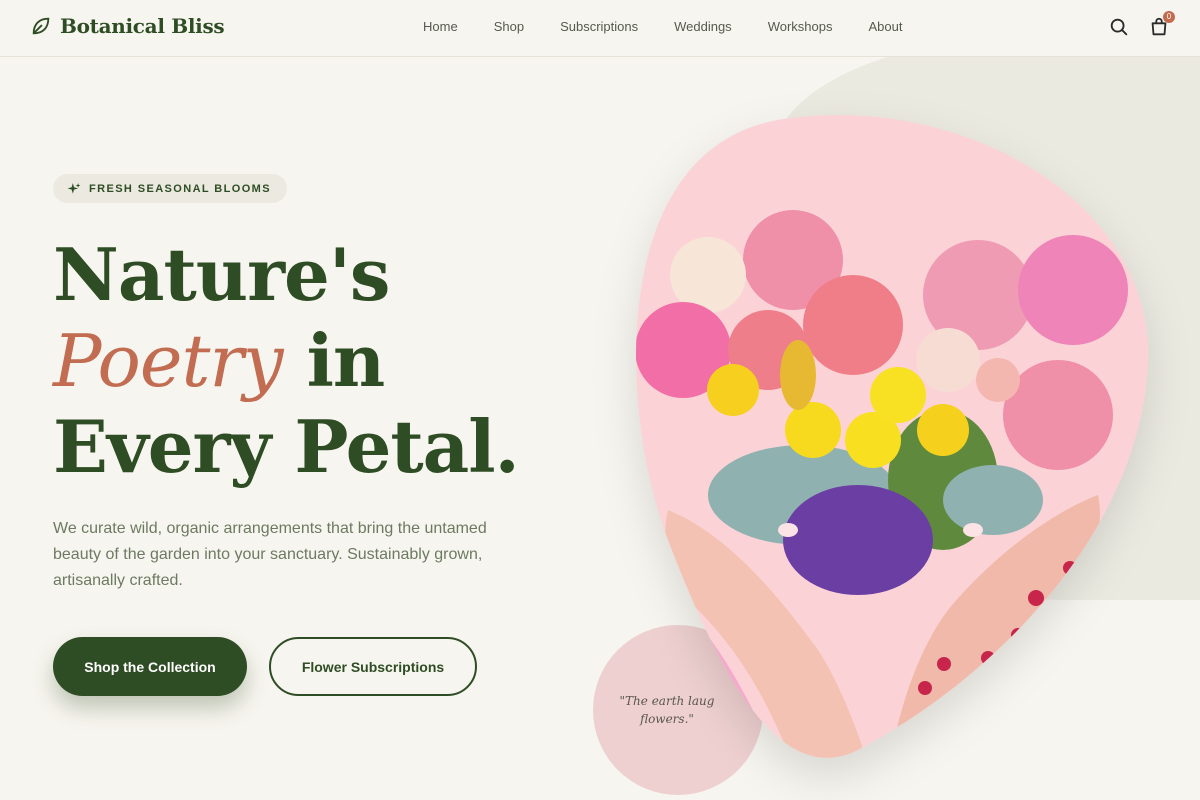 This screenshot has height=800, width=1200. Describe the element at coordinates (221, 274) in the screenshot. I see `headline-line-1: Nature's` at that location.